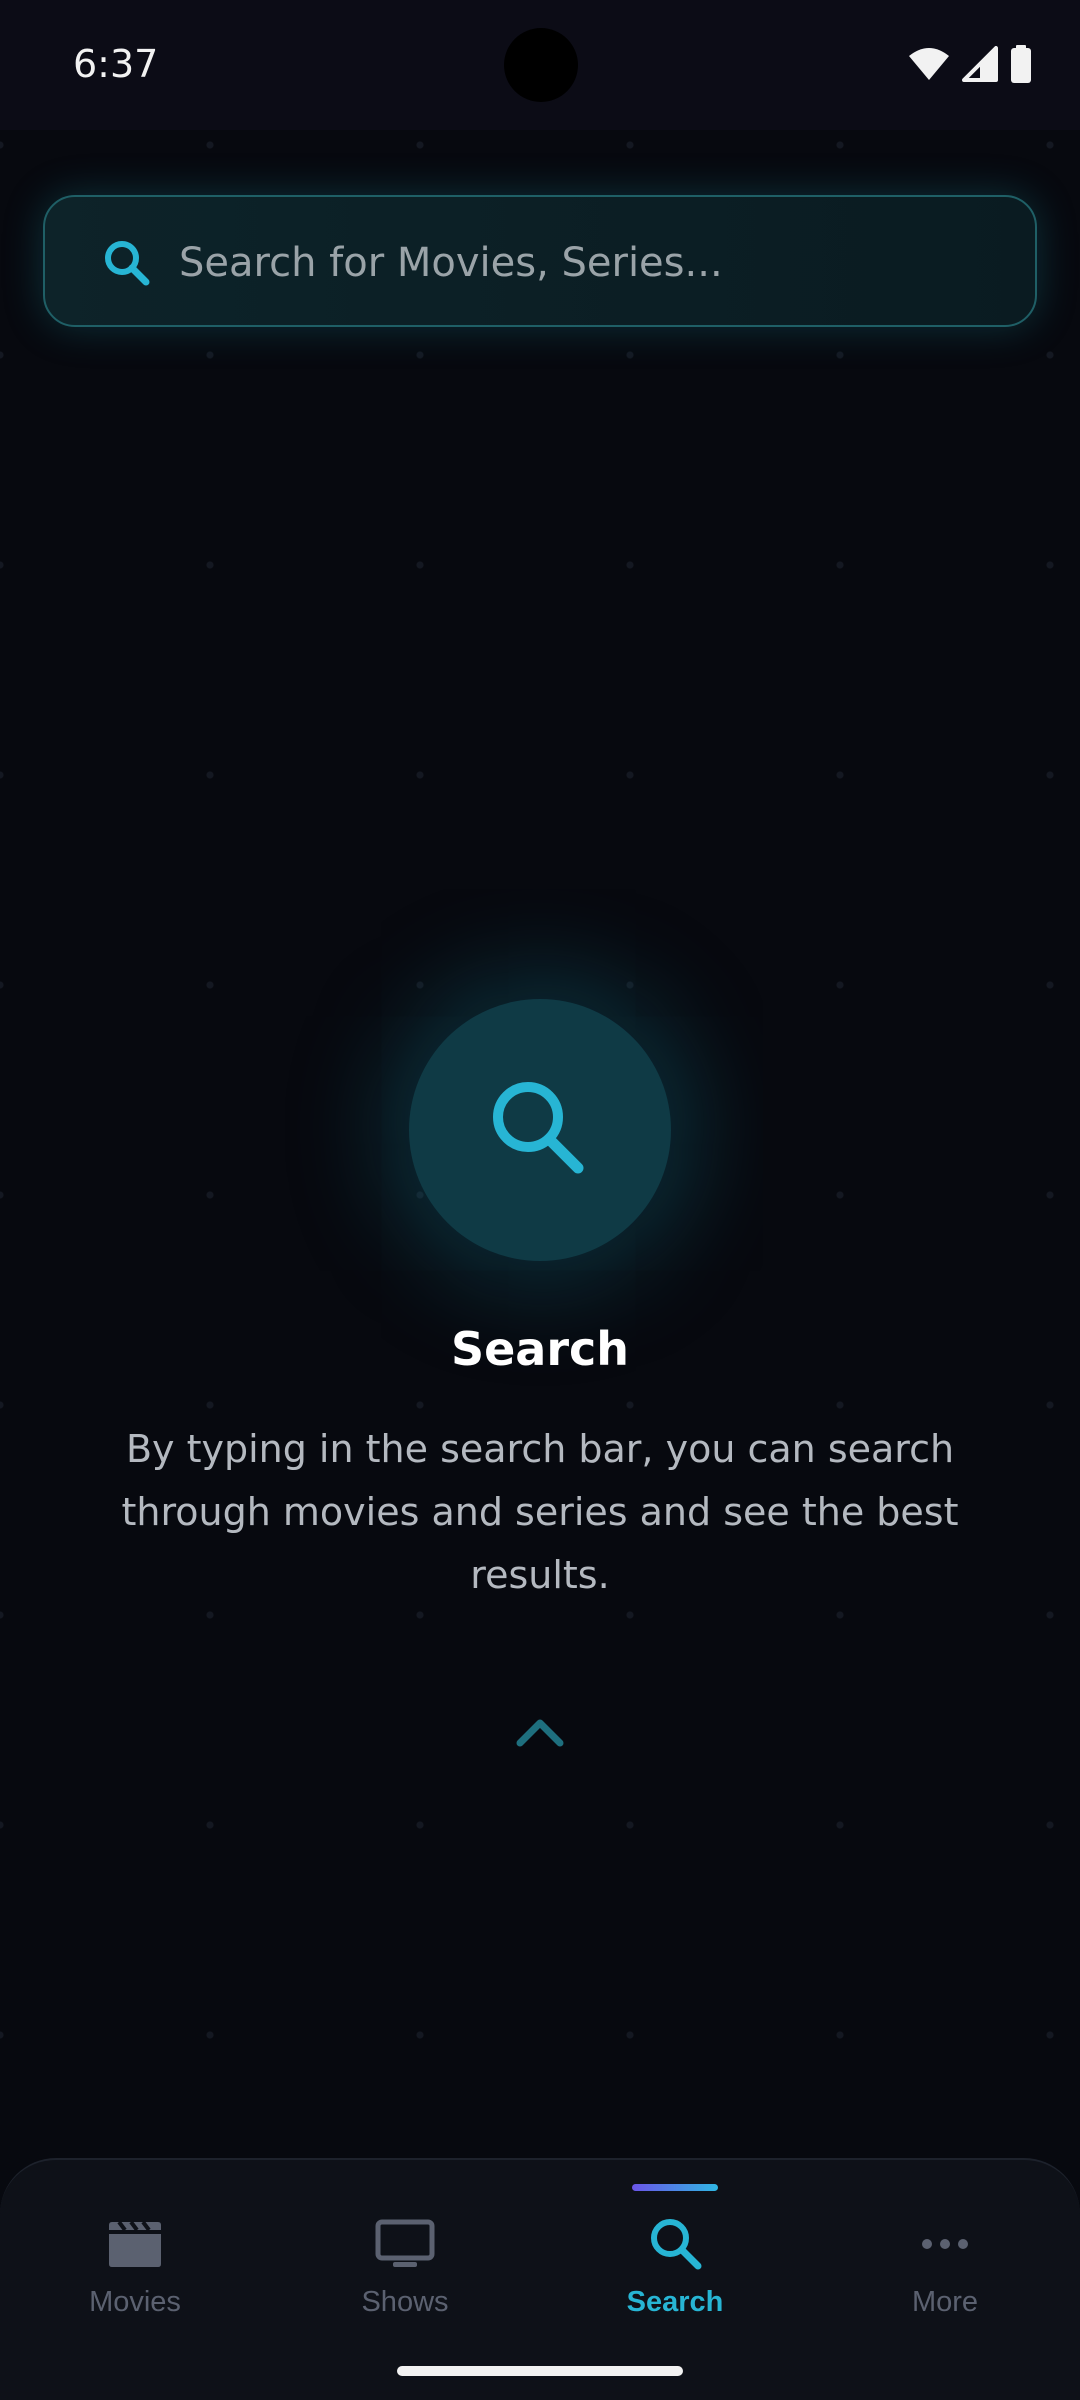  Describe the element at coordinates (1021, 66) in the screenshot. I see `battery-icon` at that location.